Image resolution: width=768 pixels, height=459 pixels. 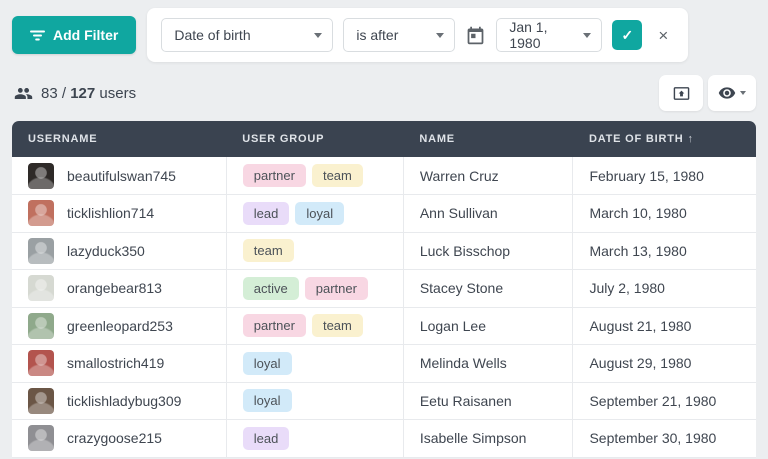 What do you see at coordinates (120, 325) in the screenshot?
I see `username-text: greenleopard253` at bounding box center [120, 325].